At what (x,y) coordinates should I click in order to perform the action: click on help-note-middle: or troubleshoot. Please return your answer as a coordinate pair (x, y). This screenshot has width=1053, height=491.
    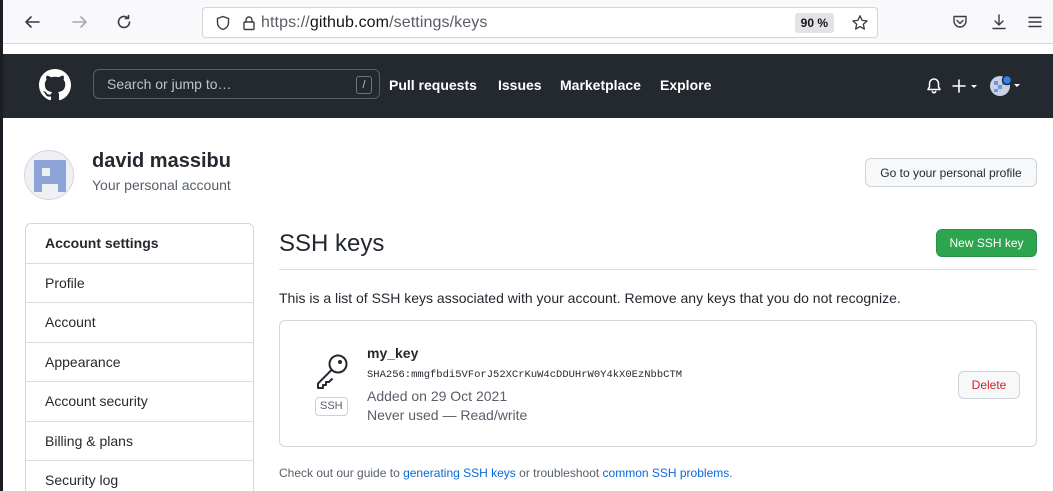
    Looking at the image, I should click on (559, 473).